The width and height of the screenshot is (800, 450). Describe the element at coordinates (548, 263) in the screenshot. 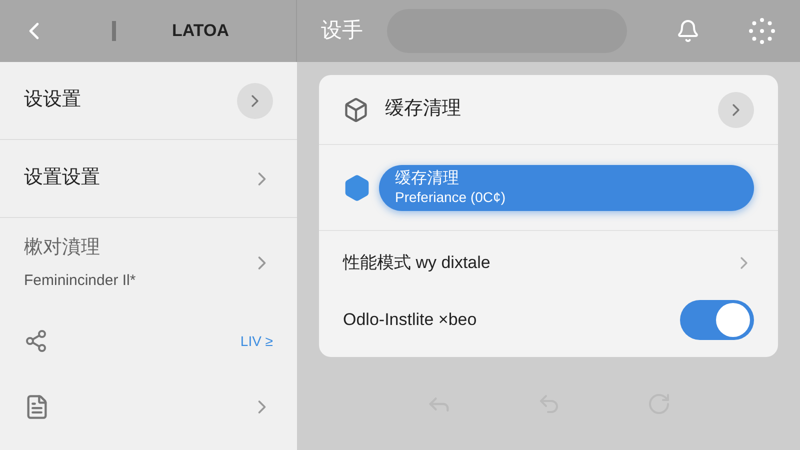

I see `settings-row: 性能模式 wy dixtale` at that location.